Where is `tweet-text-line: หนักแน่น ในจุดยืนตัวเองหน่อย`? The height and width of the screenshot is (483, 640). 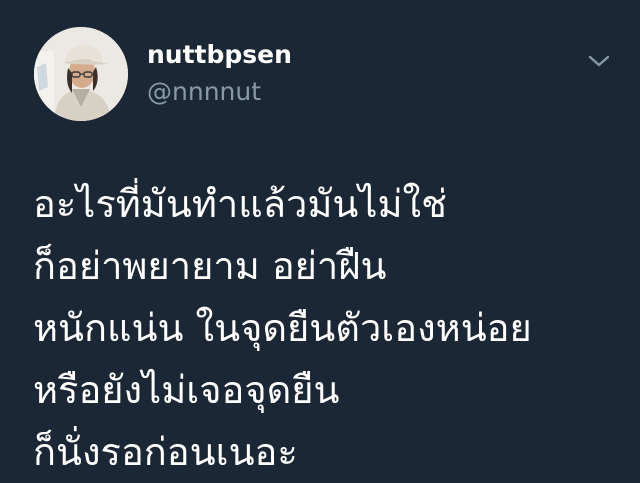 tweet-text-line: หนักแน่น ในจุดยืนตัวเองหน่อย is located at coordinates (282, 328).